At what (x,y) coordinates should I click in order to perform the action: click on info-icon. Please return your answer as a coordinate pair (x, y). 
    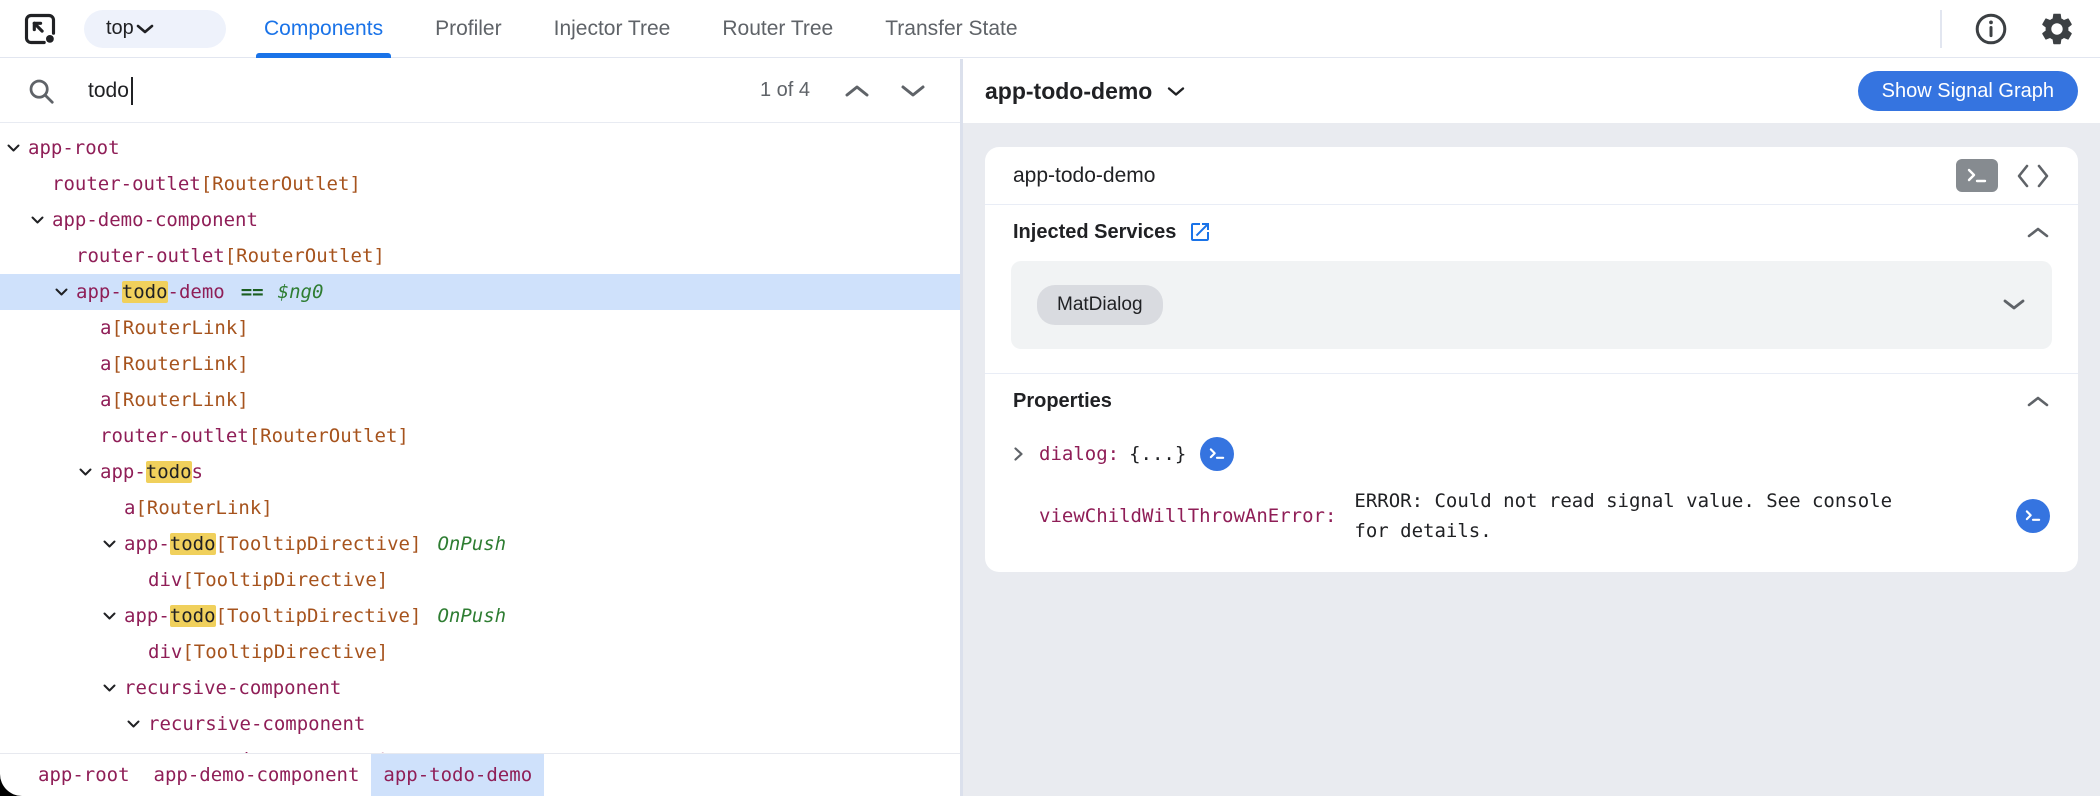
    Looking at the image, I should click on (1991, 29).